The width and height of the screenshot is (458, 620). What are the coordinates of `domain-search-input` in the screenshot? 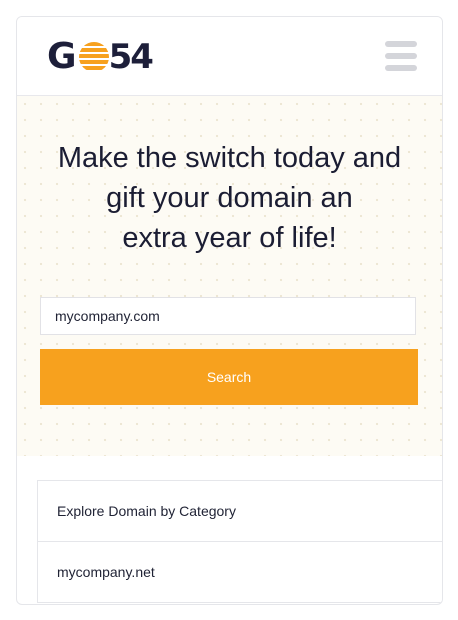 It's located at (228, 316).